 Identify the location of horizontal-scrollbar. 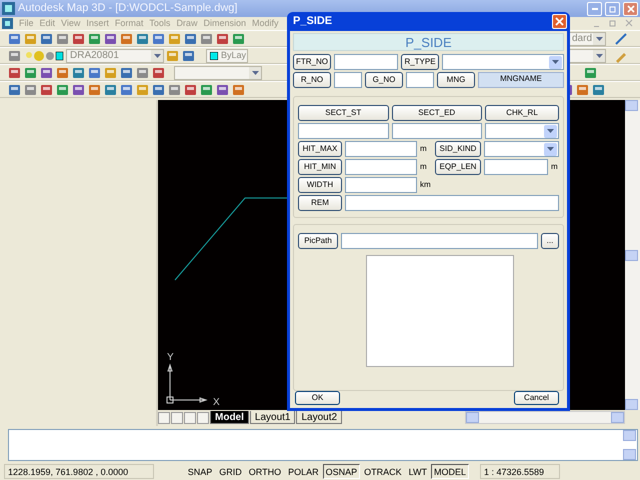
(545, 417).